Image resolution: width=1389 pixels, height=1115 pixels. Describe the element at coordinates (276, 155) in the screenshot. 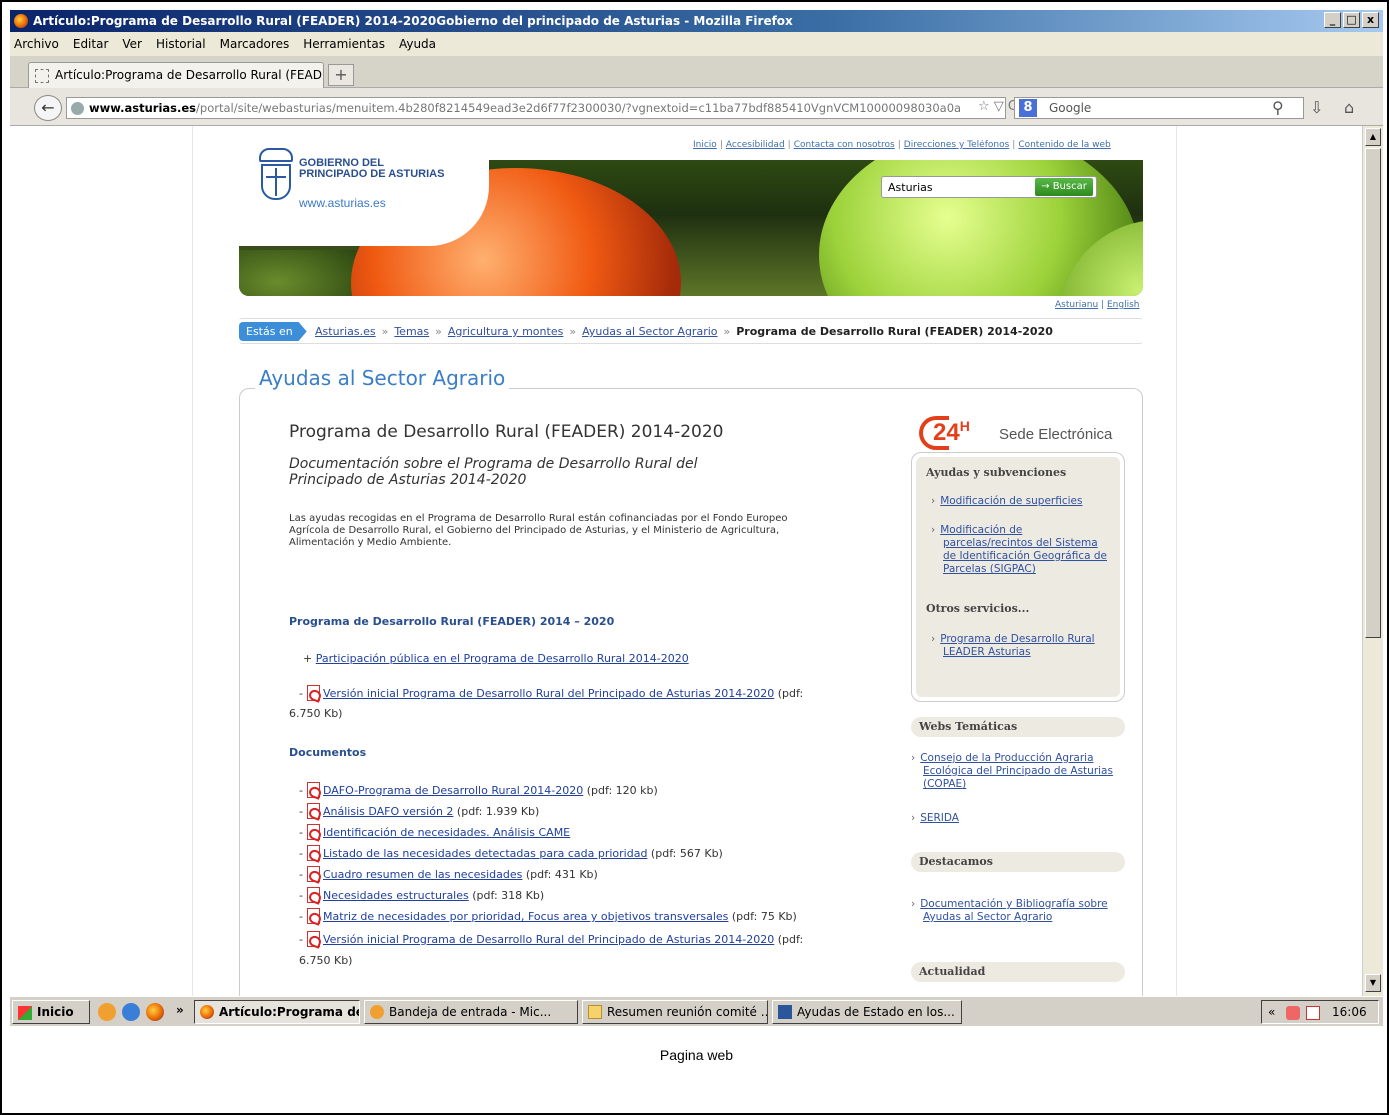

I see `crown-icon` at that location.